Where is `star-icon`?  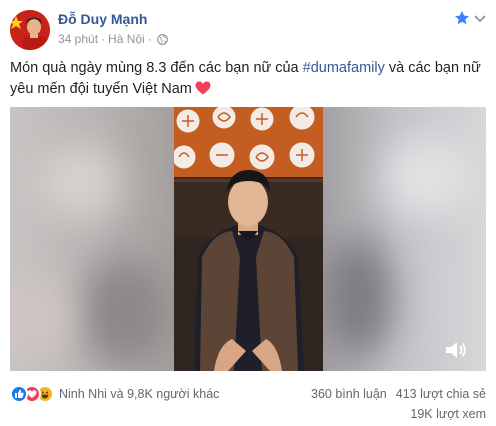
star-icon is located at coordinates (462, 18).